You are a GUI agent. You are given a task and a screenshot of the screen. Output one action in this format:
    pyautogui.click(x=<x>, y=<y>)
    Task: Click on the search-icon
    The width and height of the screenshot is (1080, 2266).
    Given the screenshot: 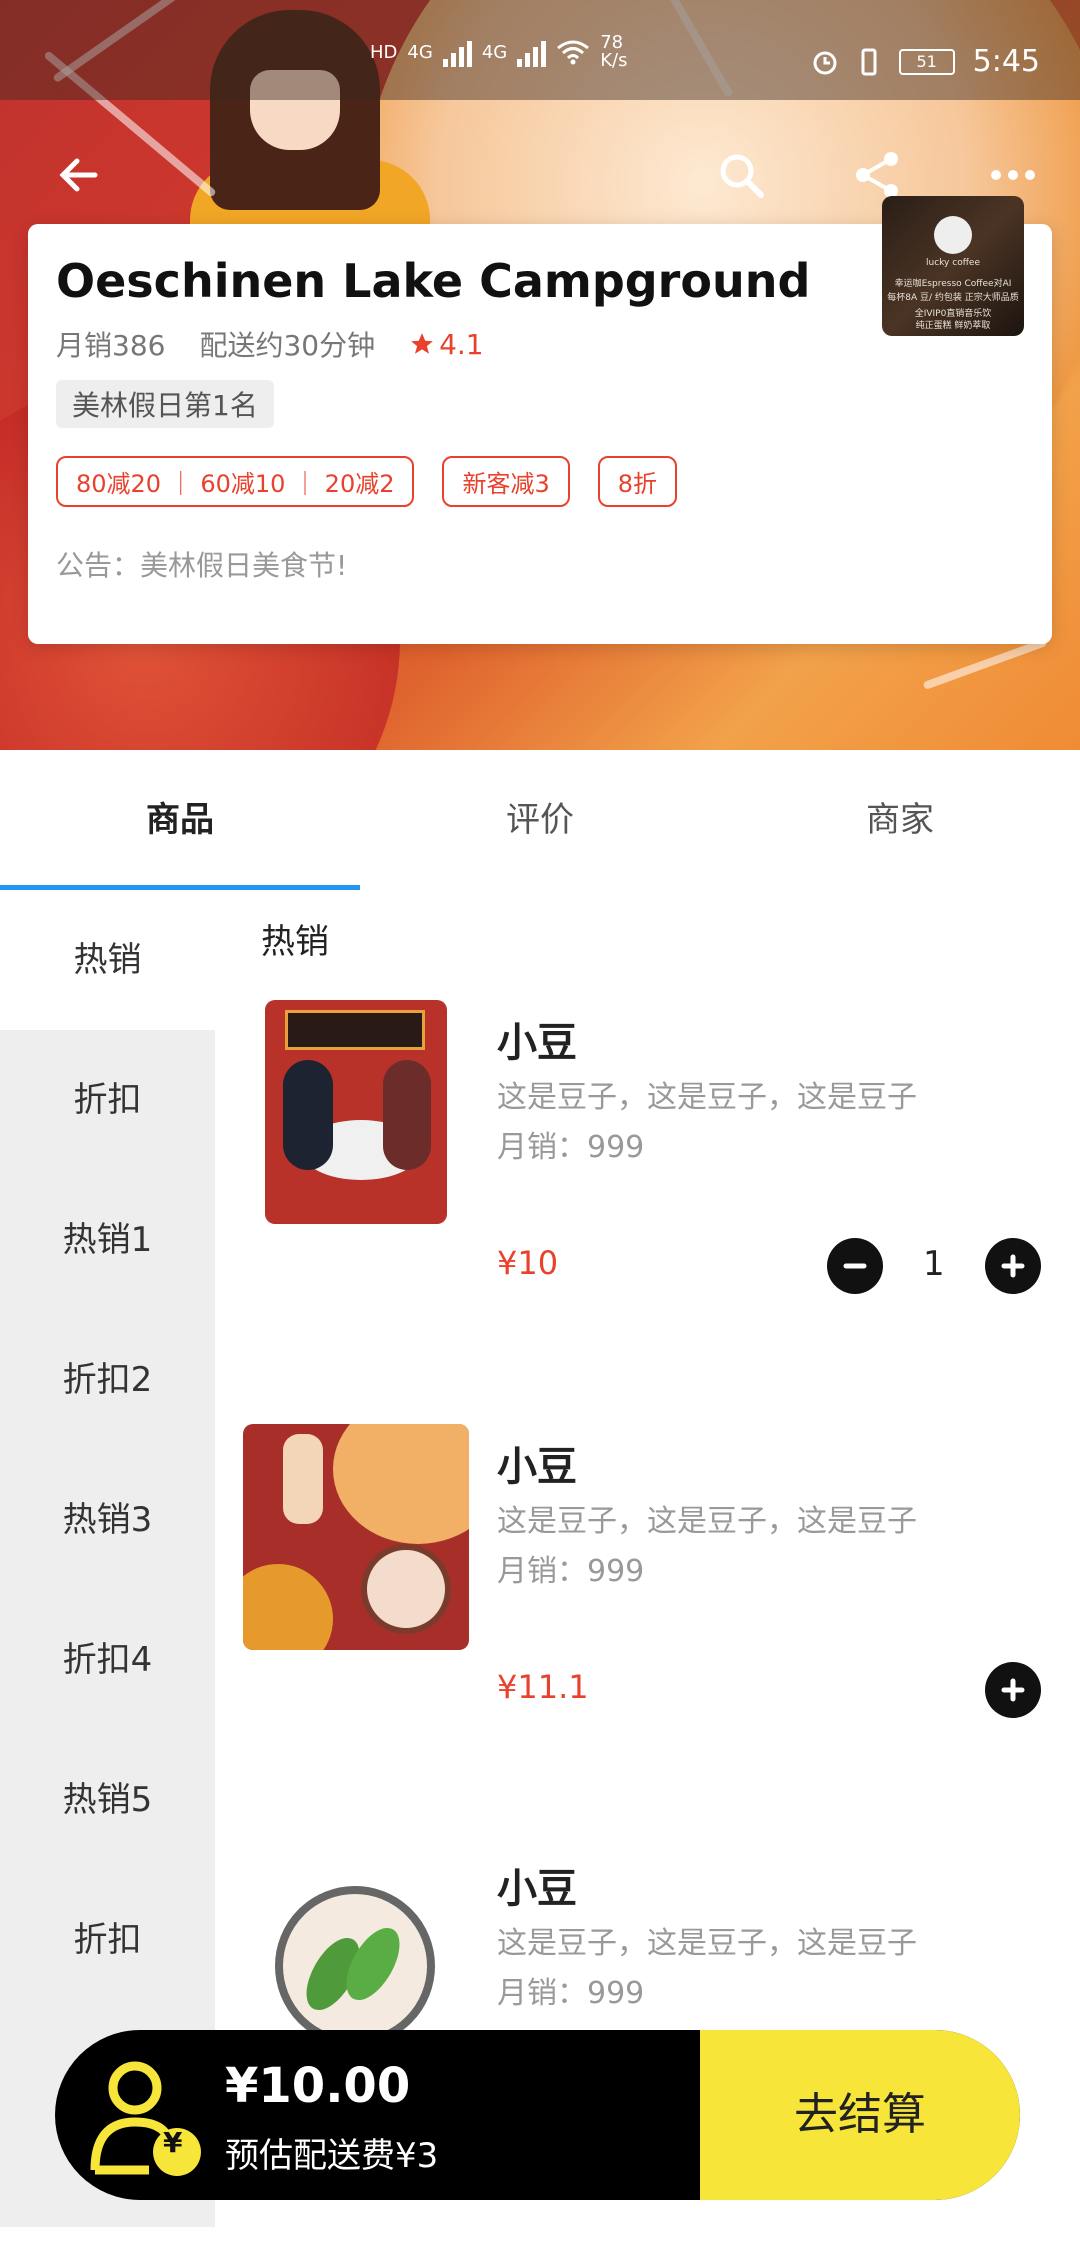 What is the action you would take?
    pyautogui.click(x=742, y=176)
    